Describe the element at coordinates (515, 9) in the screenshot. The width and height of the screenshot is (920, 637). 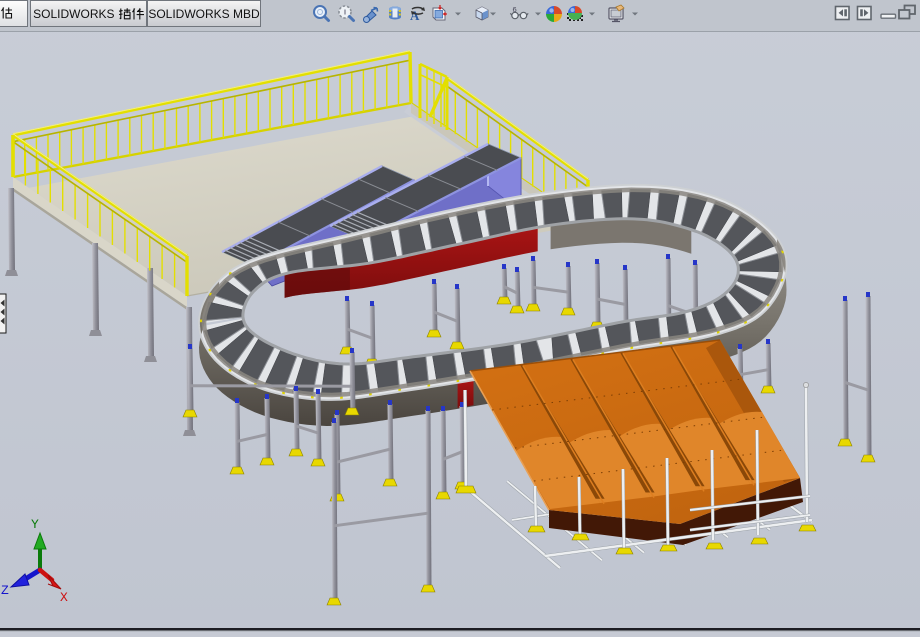
I see `svg-text: 6` at that location.